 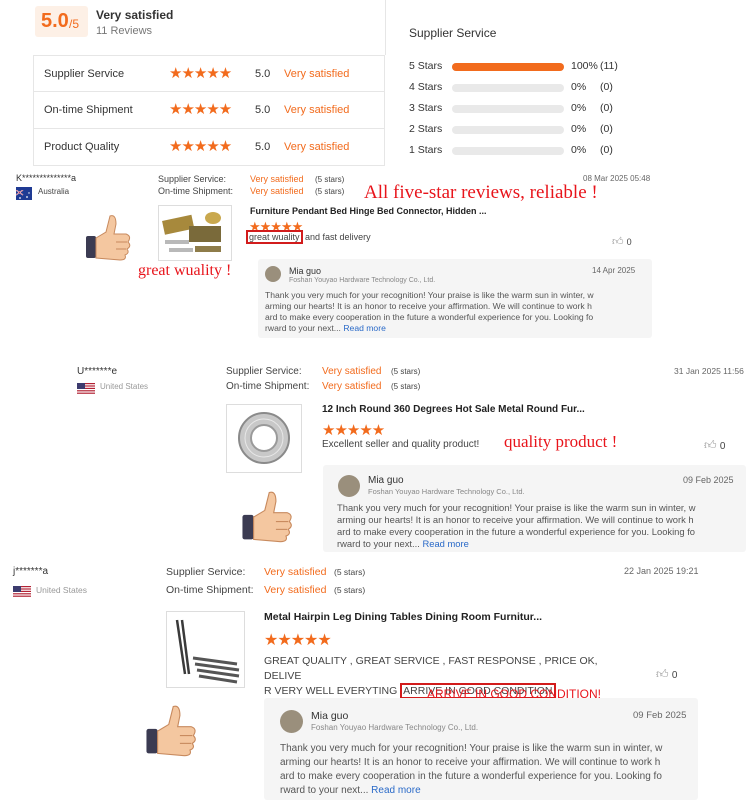 What do you see at coordinates (274, 237) in the screenshot?
I see `comment-highlight: great wuality` at bounding box center [274, 237].